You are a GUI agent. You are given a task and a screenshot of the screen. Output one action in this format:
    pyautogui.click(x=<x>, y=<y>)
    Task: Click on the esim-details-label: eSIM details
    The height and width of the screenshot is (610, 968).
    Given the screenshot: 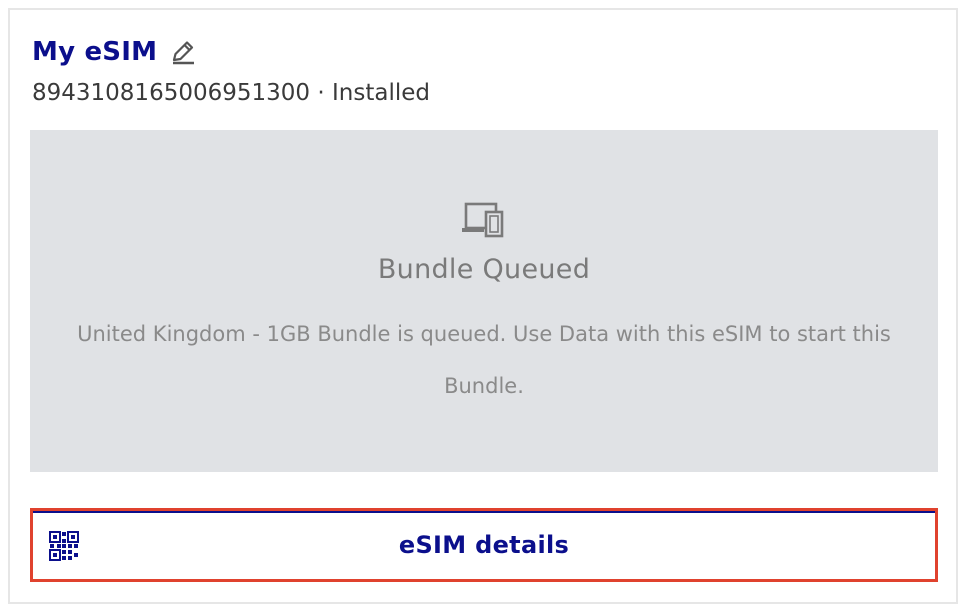 What is the action you would take?
    pyautogui.click(x=484, y=545)
    